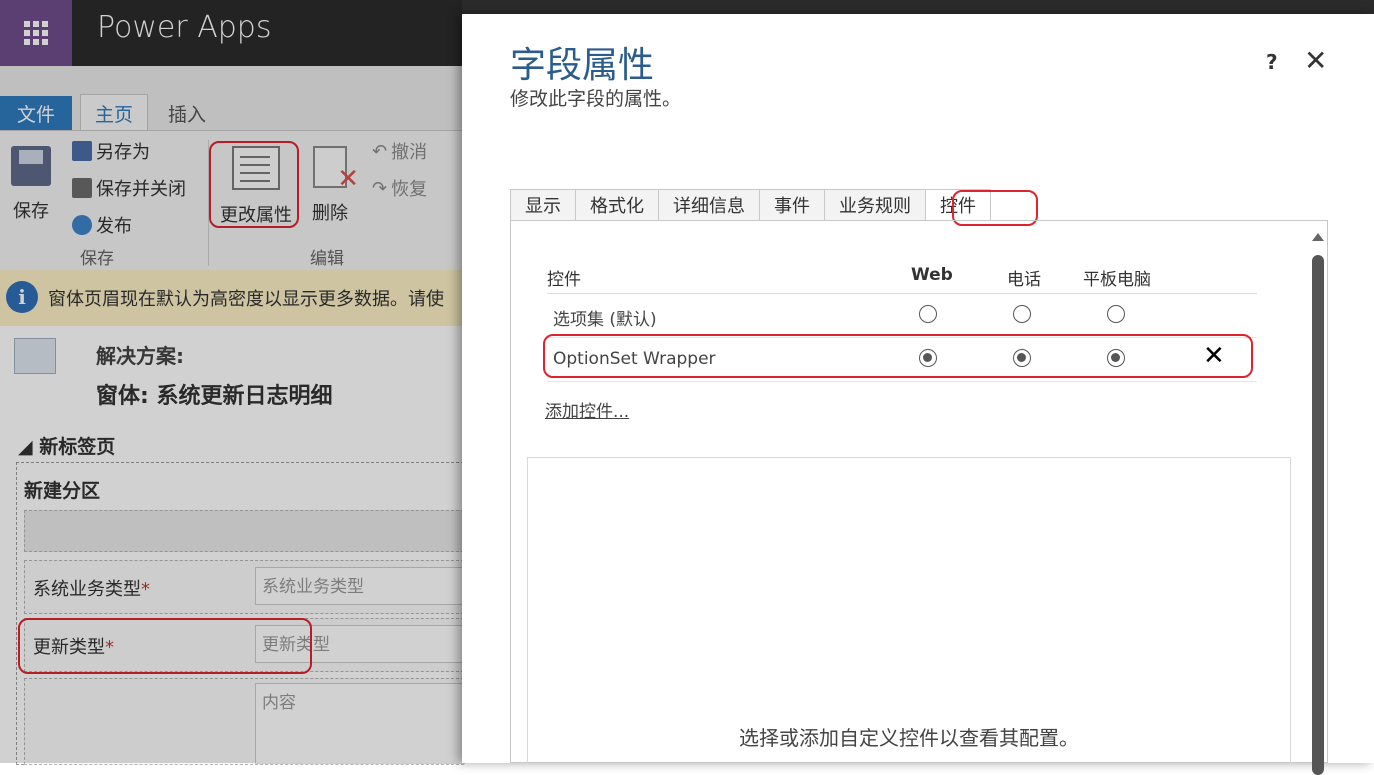 The width and height of the screenshot is (1374, 775). I want to click on radio-phone, so click(1022, 314).